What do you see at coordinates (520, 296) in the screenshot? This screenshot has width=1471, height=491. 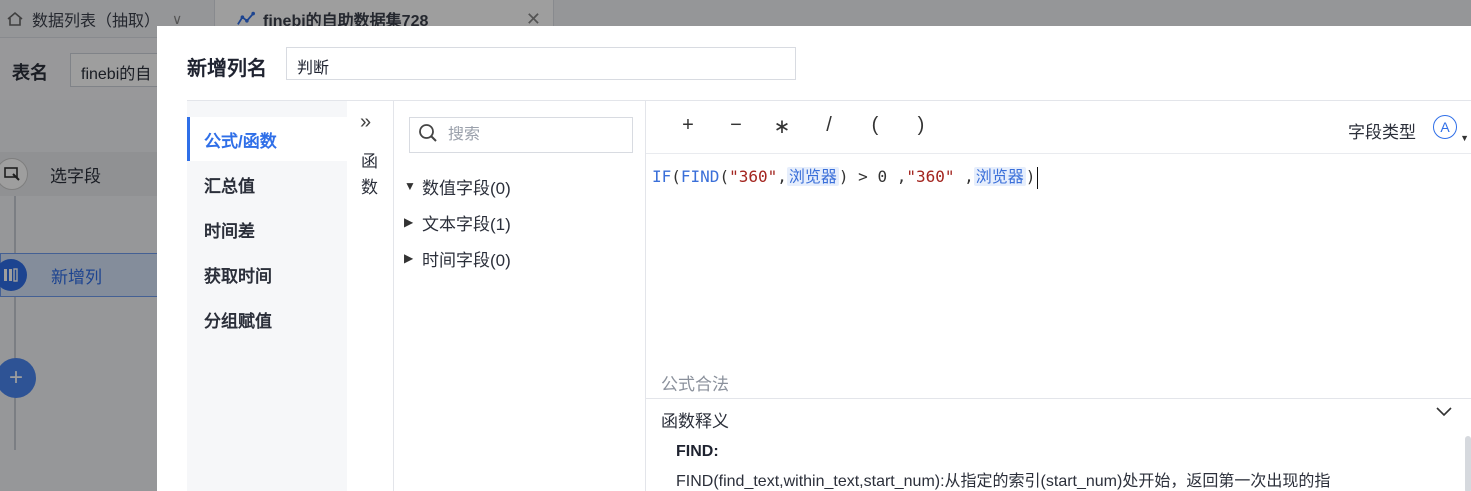 I see `field-list-panel: ▼ 数值字段(0) ▶ 文本字段(1) ▶ 时间字段(0)` at bounding box center [520, 296].